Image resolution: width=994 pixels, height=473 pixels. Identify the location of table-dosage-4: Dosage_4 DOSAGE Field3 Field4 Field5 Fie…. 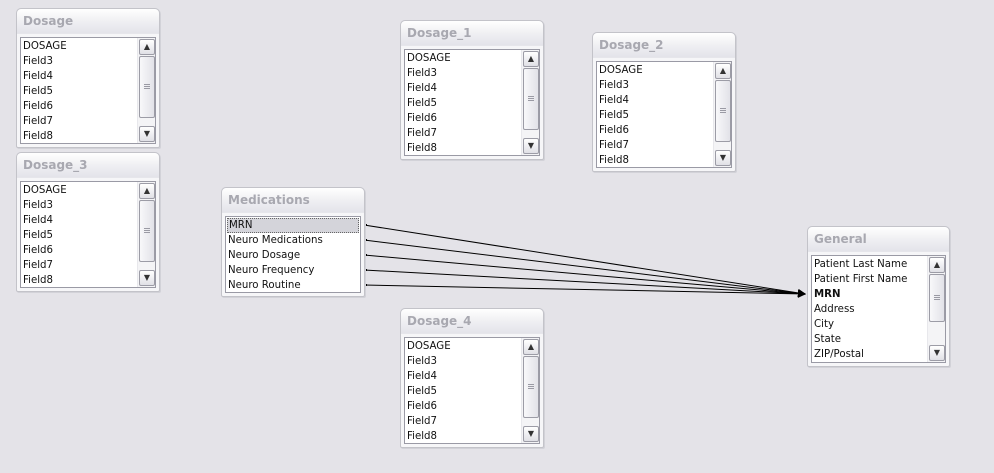
(472, 378).